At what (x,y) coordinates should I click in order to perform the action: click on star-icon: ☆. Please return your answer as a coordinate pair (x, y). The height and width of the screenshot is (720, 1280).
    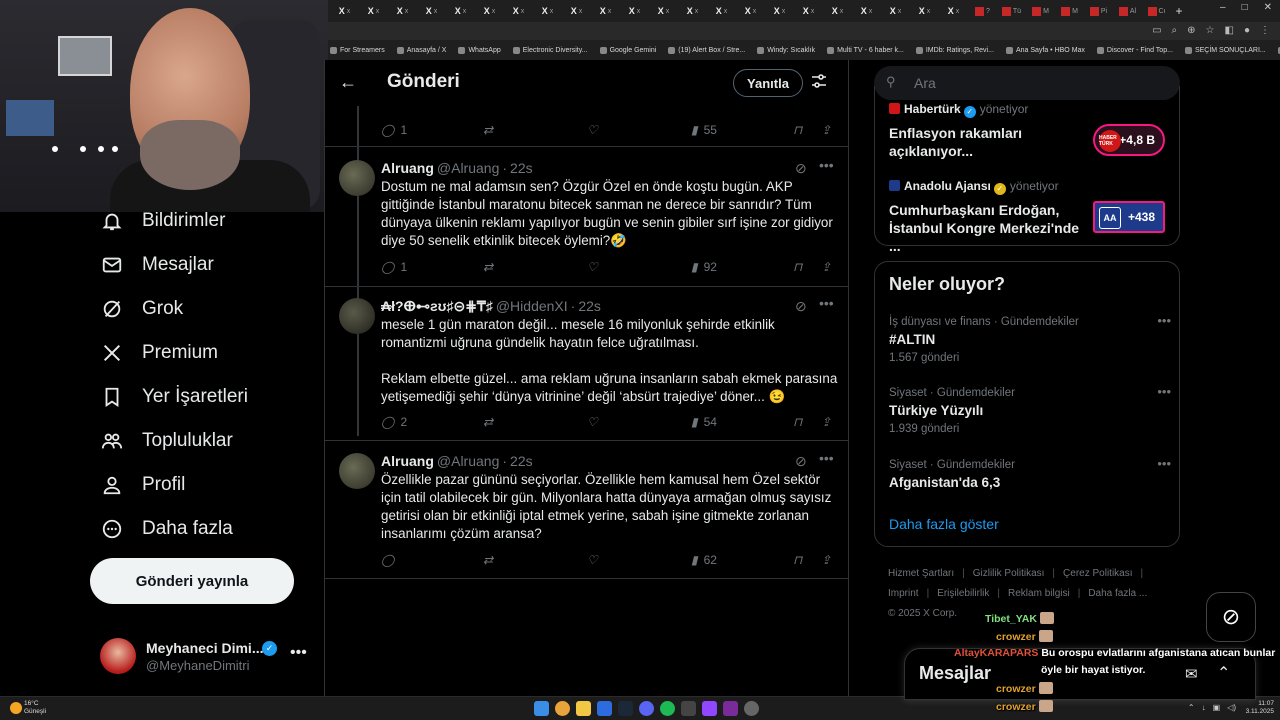
    Looking at the image, I should click on (1210, 30).